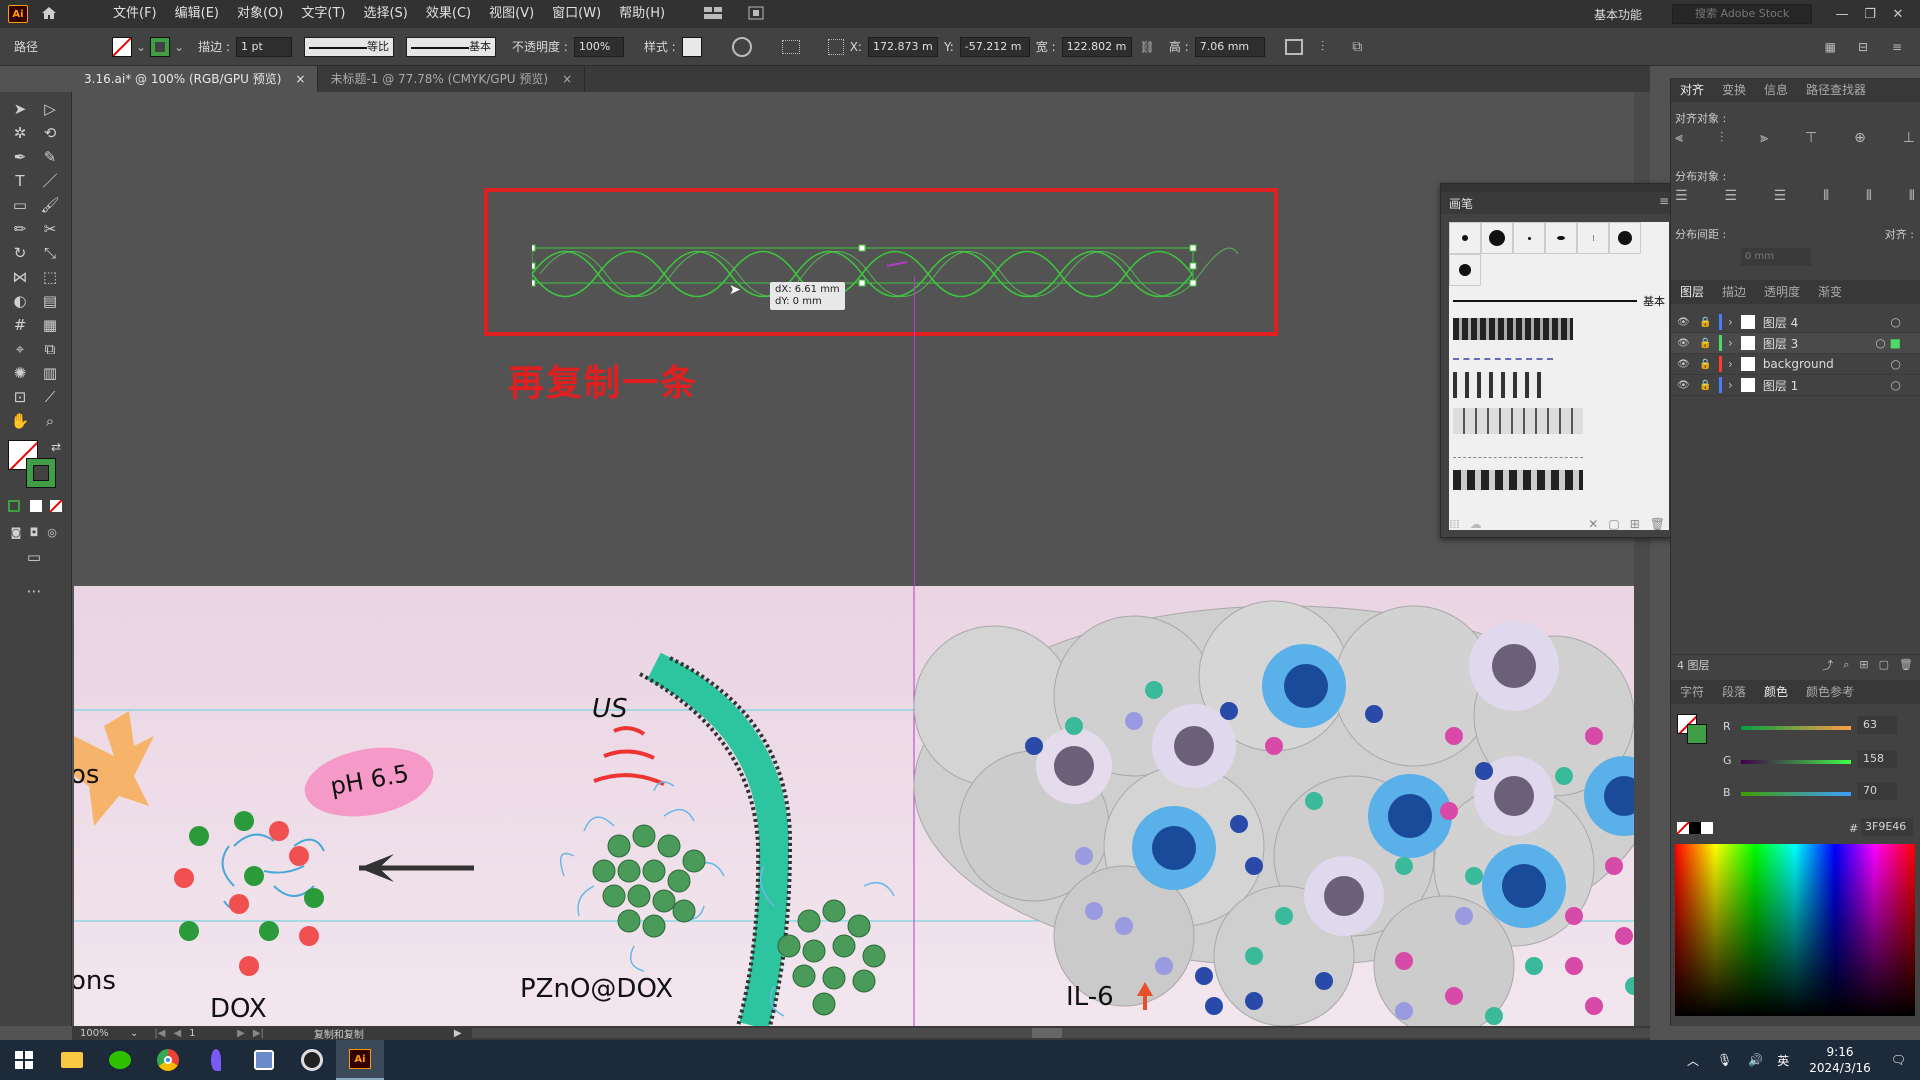 The height and width of the screenshot is (1080, 1920). What do you see at coordinates (1840, 1060) in the screenshot?
I see `clock: 9:16 2024/3/16` at bounding box center [1840, 1060].